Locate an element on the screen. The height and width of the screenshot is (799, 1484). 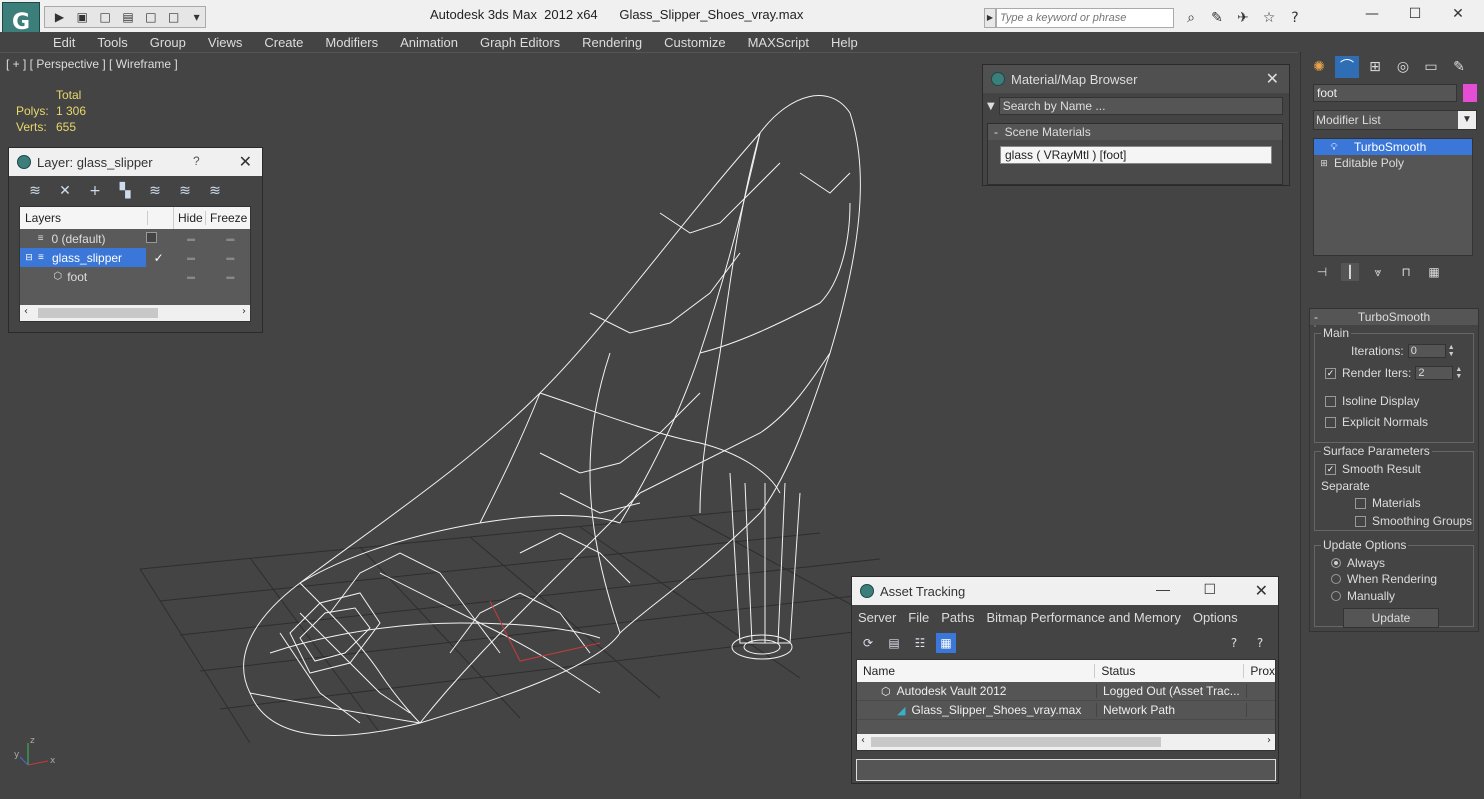
display-tab-icon: ▭ is located at coordinates (1431, 67).